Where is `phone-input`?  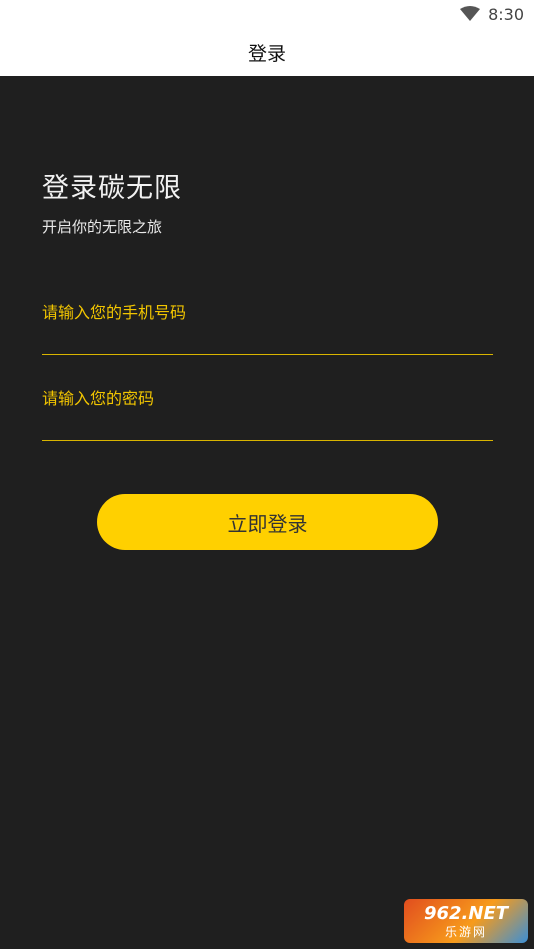 phone-input is located at coordinates (267, 312).